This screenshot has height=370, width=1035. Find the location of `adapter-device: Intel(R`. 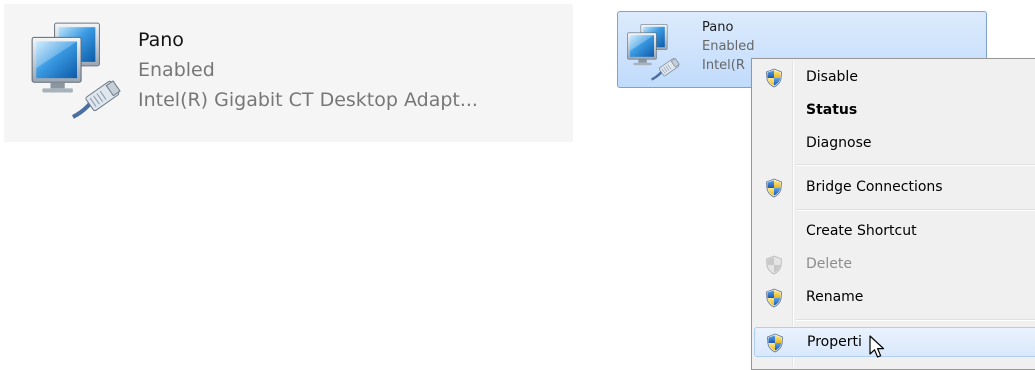

adapter-device: Intel(R is located at coordinates (723, 65).